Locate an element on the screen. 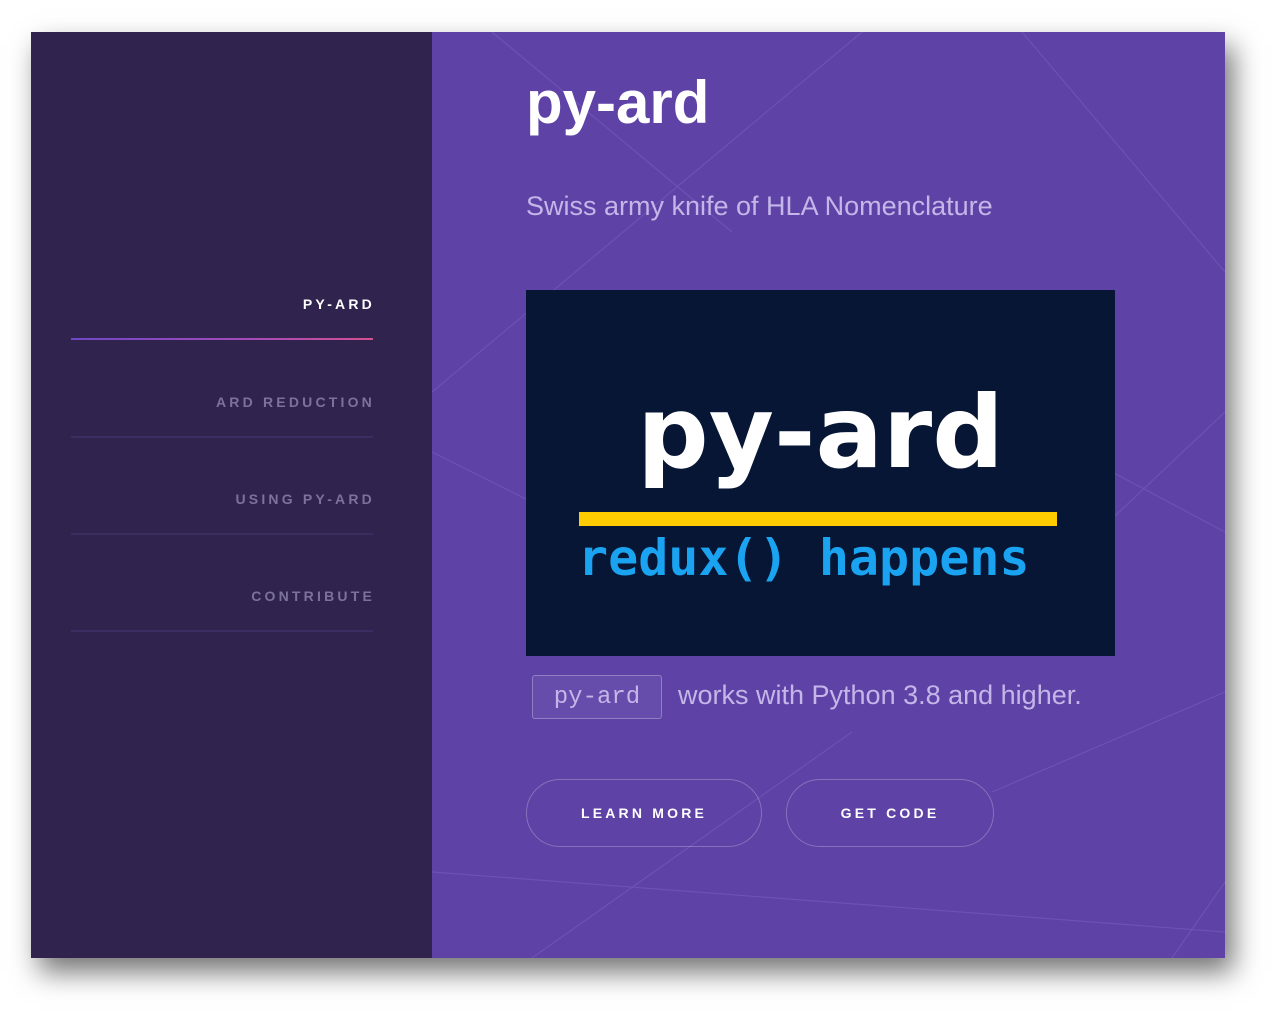 The width and height of the screenshot is (1288, 1020). sidebar-item-label: PY-ARD is located at coordinates (338, 304).